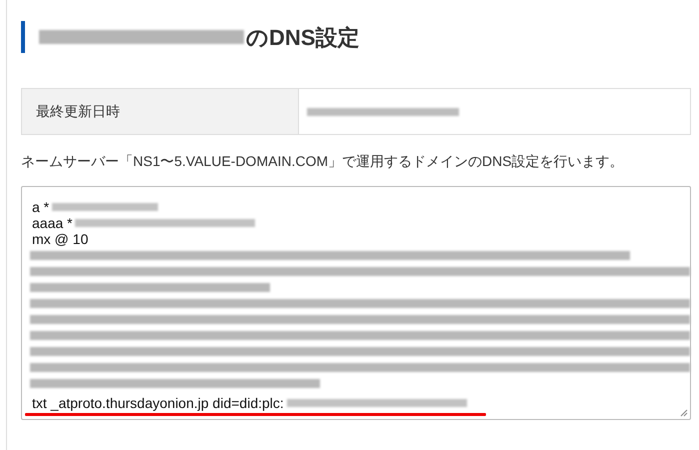 Image resolution: width=699 pixels, height=450 pixels. What do you see at coordinates (41, 207) in the screenshot?
I see `record-text: a *` at bounding box center [41, 207].